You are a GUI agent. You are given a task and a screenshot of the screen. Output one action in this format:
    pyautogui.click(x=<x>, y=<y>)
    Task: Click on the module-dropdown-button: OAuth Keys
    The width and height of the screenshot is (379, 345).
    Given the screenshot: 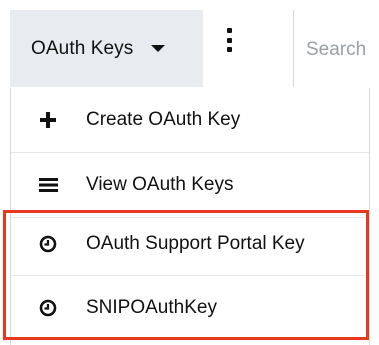 What is the action you would take?
    pyautogui.click(x=102, y=48)
    